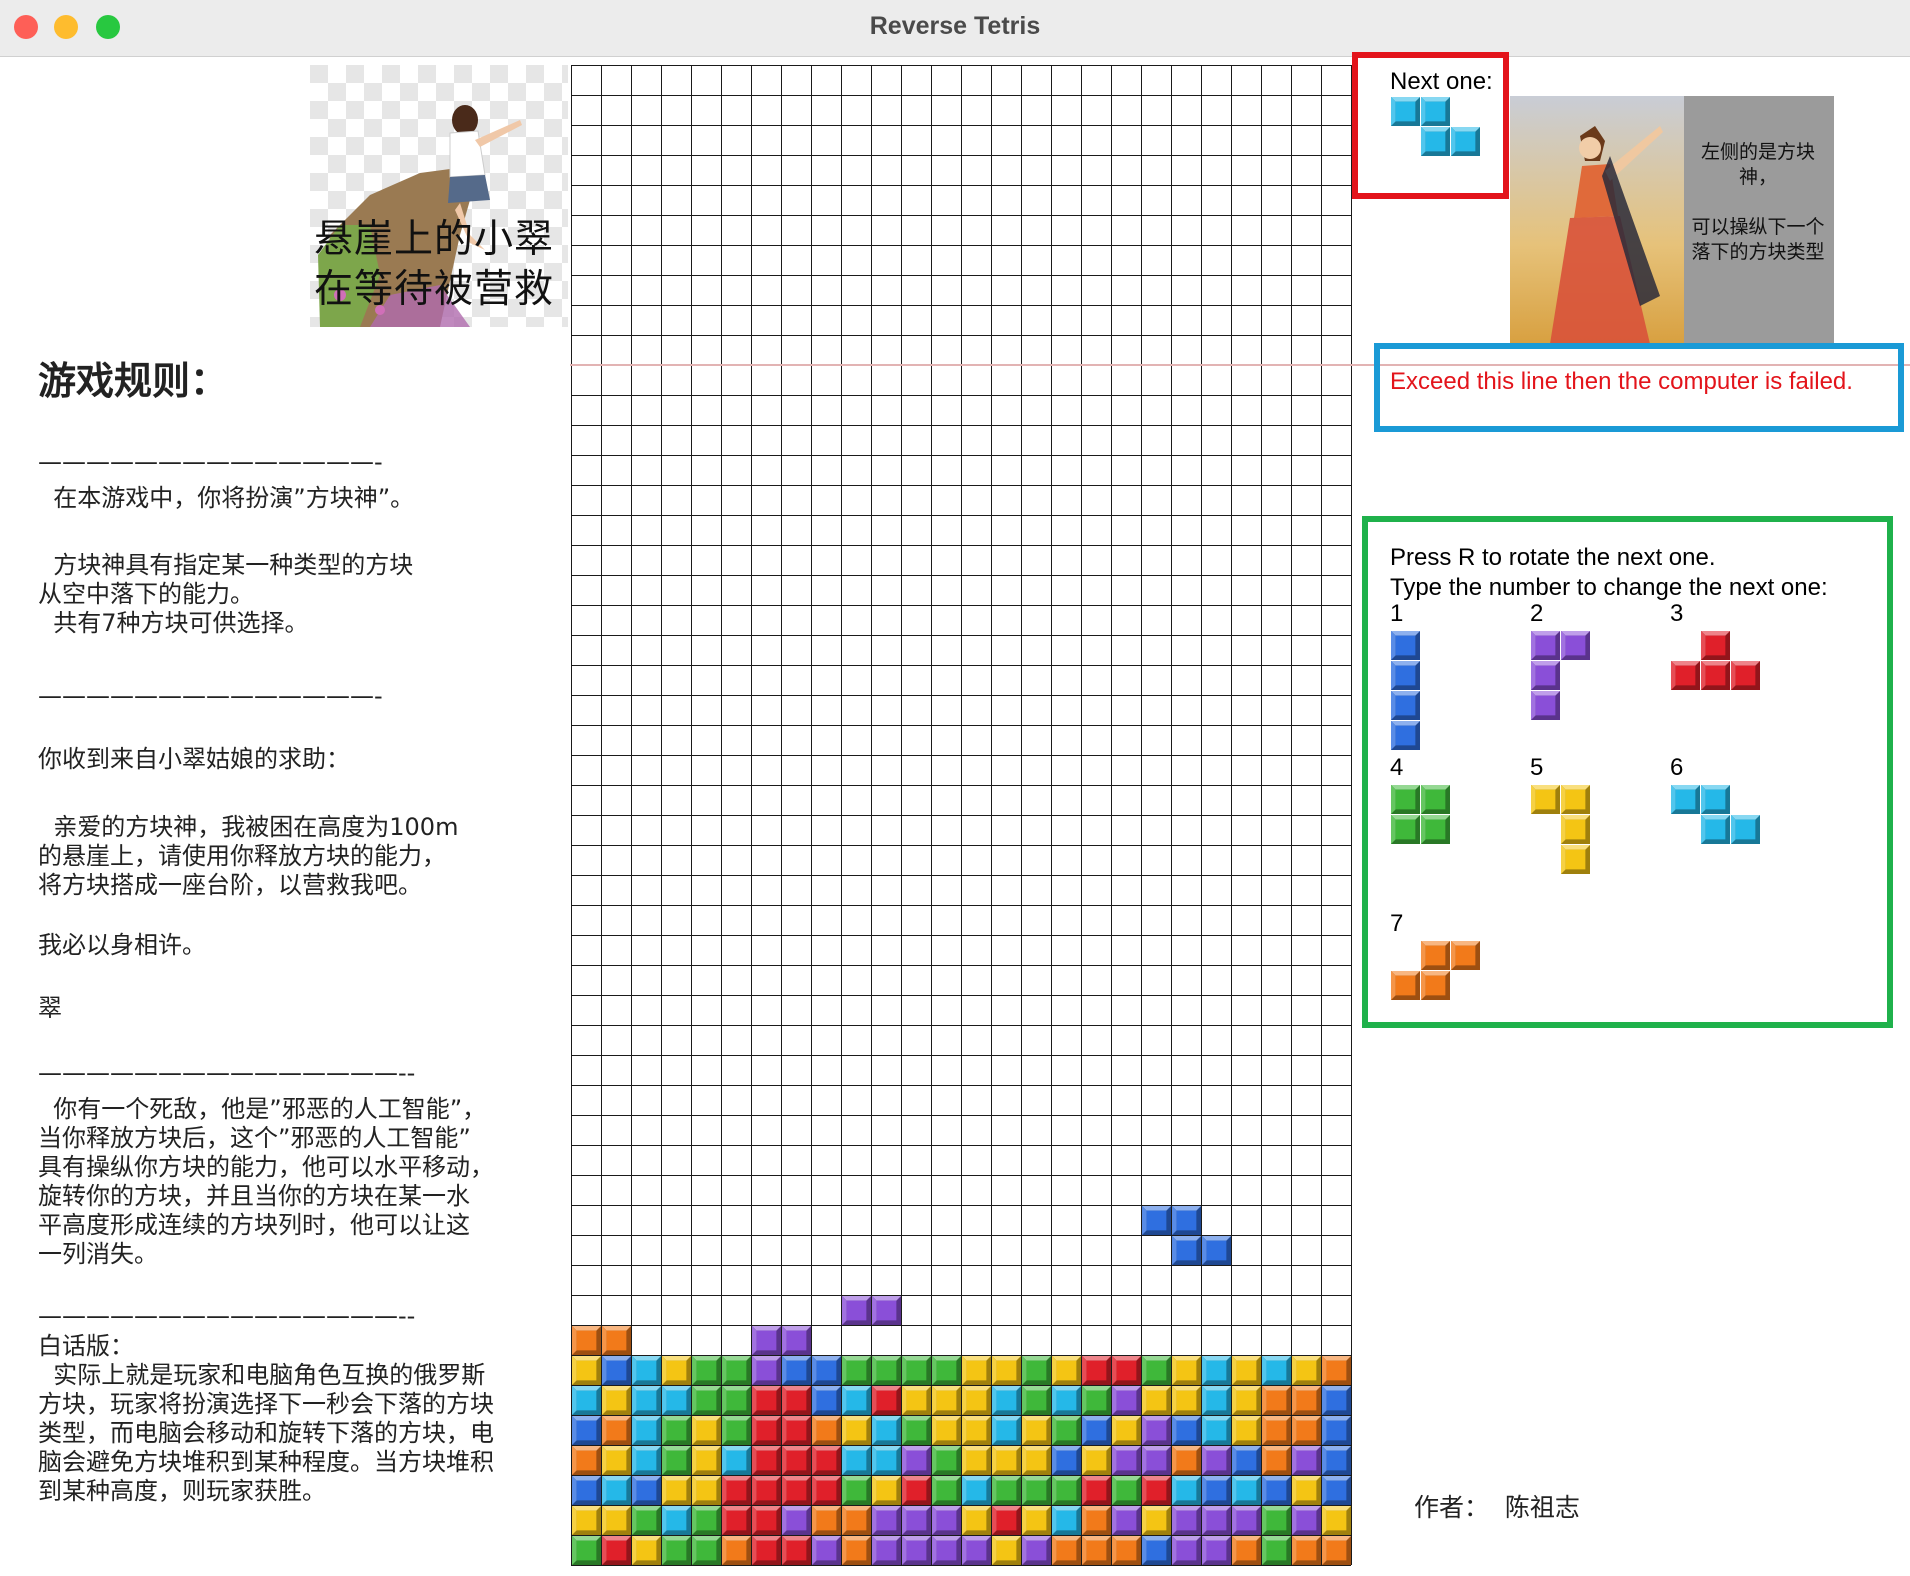 This screenshot has height=1576, width=1910. Describe the element at coordinates (1441, 81) in the screenshot. I see `next-piece-label: Next one:` at that location.